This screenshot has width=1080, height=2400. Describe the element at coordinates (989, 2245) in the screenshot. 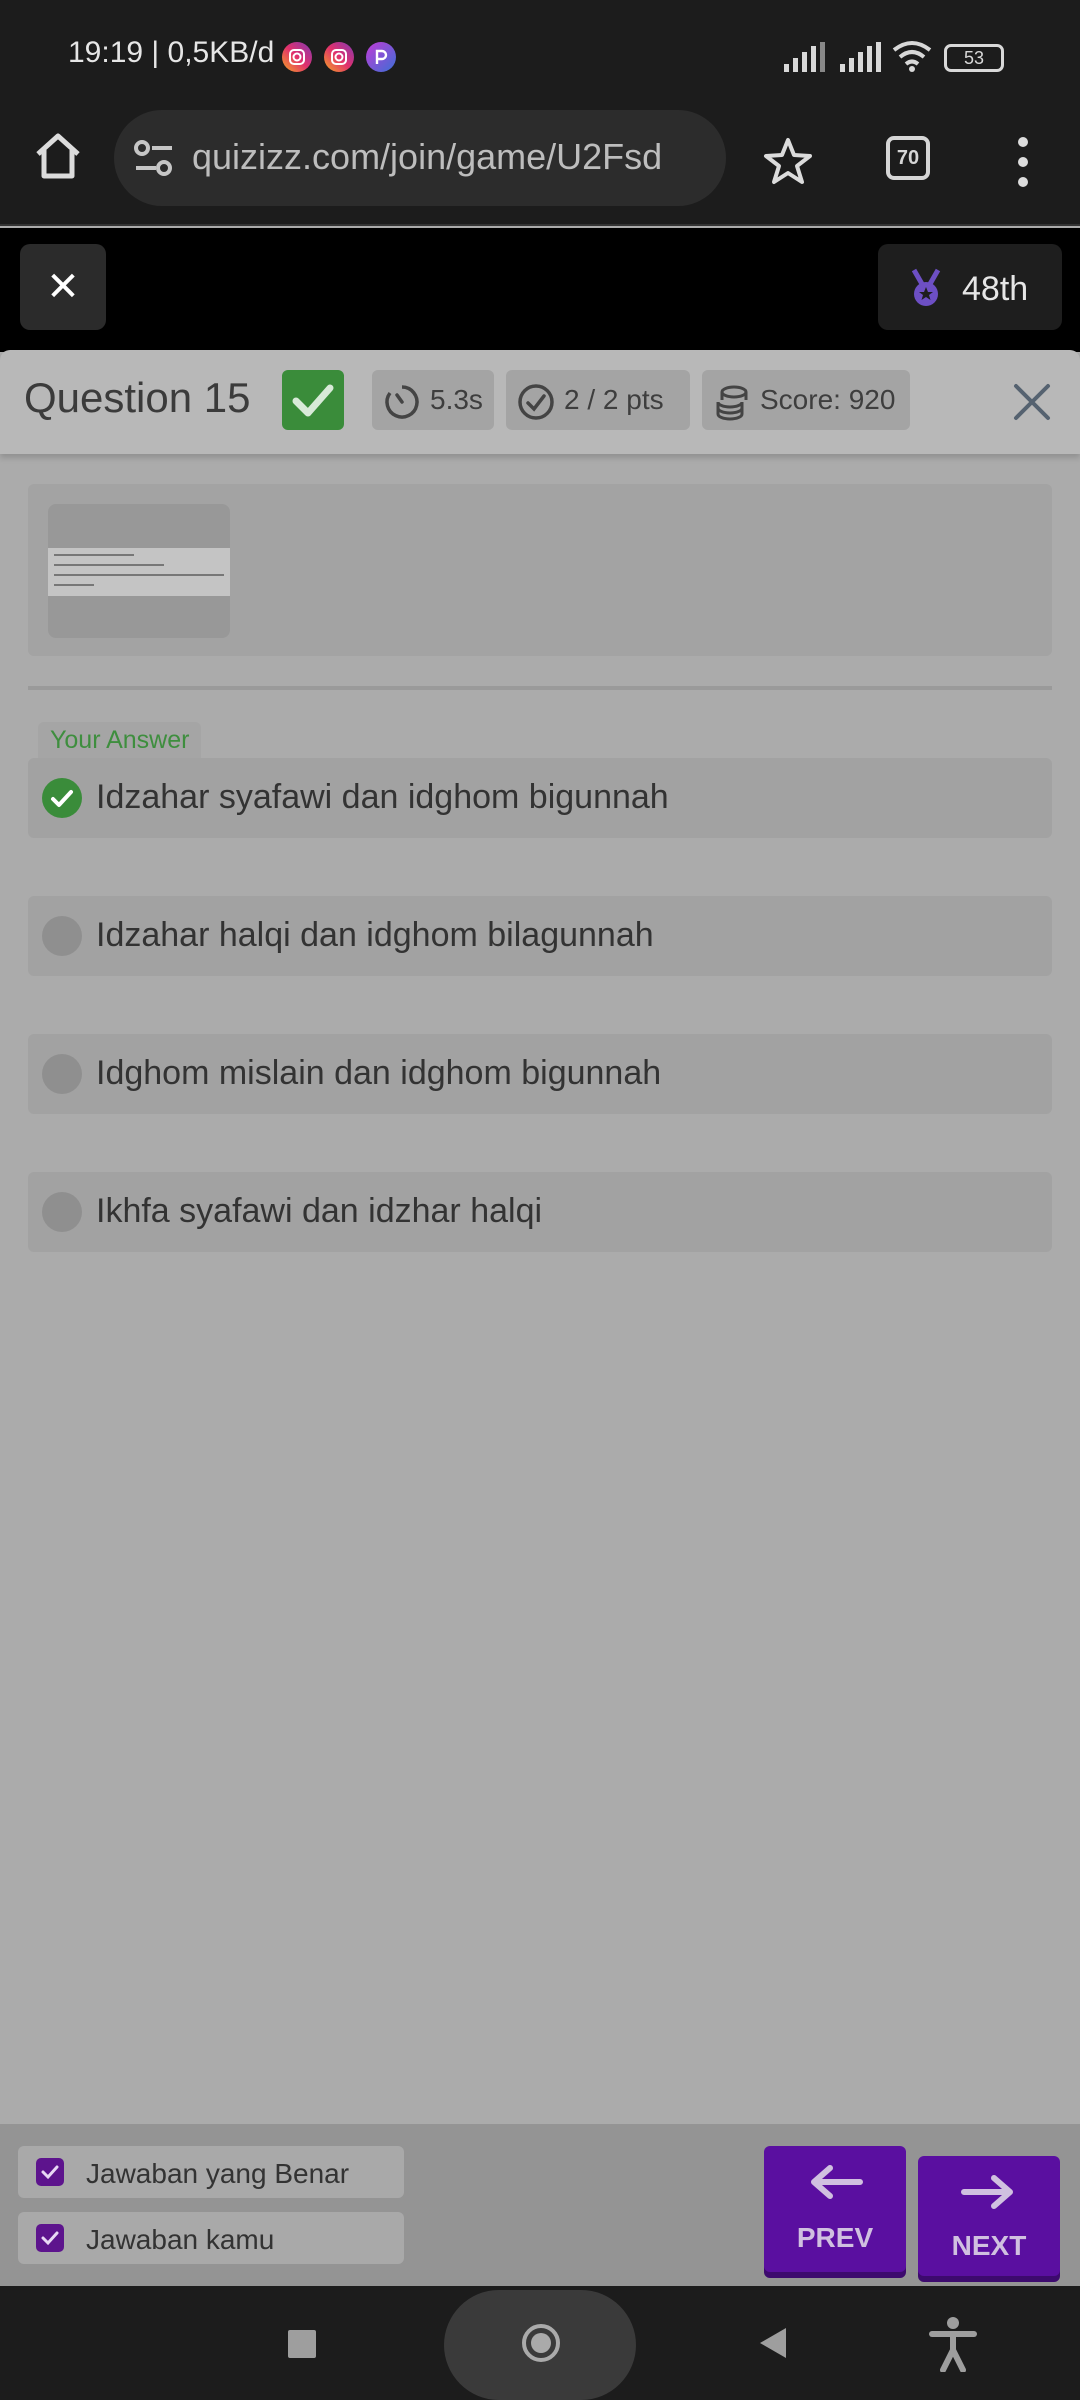

I see `next-label: NEXT` at that location.